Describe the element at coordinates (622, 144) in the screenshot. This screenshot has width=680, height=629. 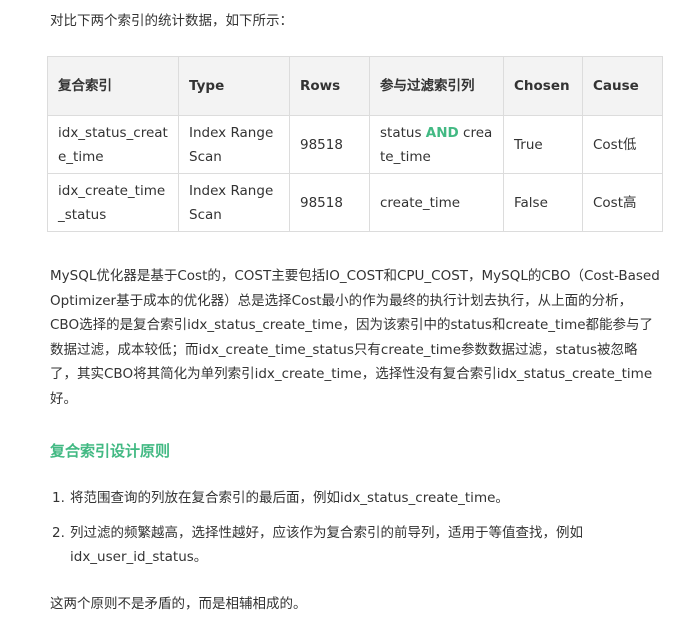
I see `cell-cause: Cost低` at that location.